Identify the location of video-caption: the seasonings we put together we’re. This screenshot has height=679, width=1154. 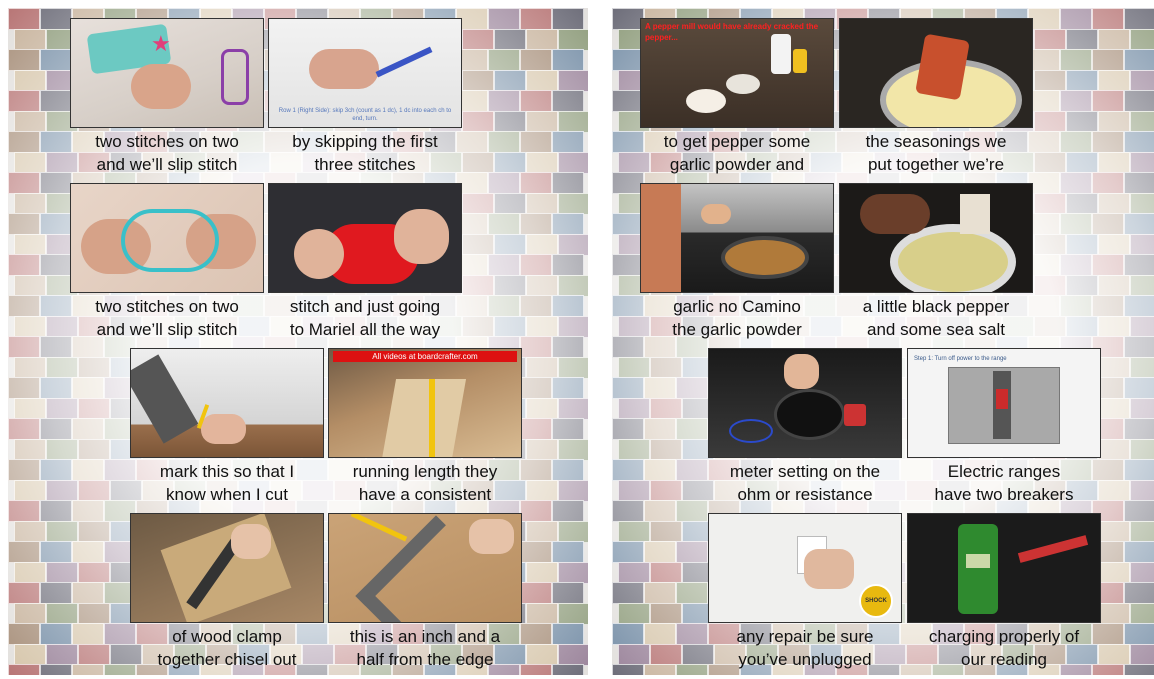
(936, 153).